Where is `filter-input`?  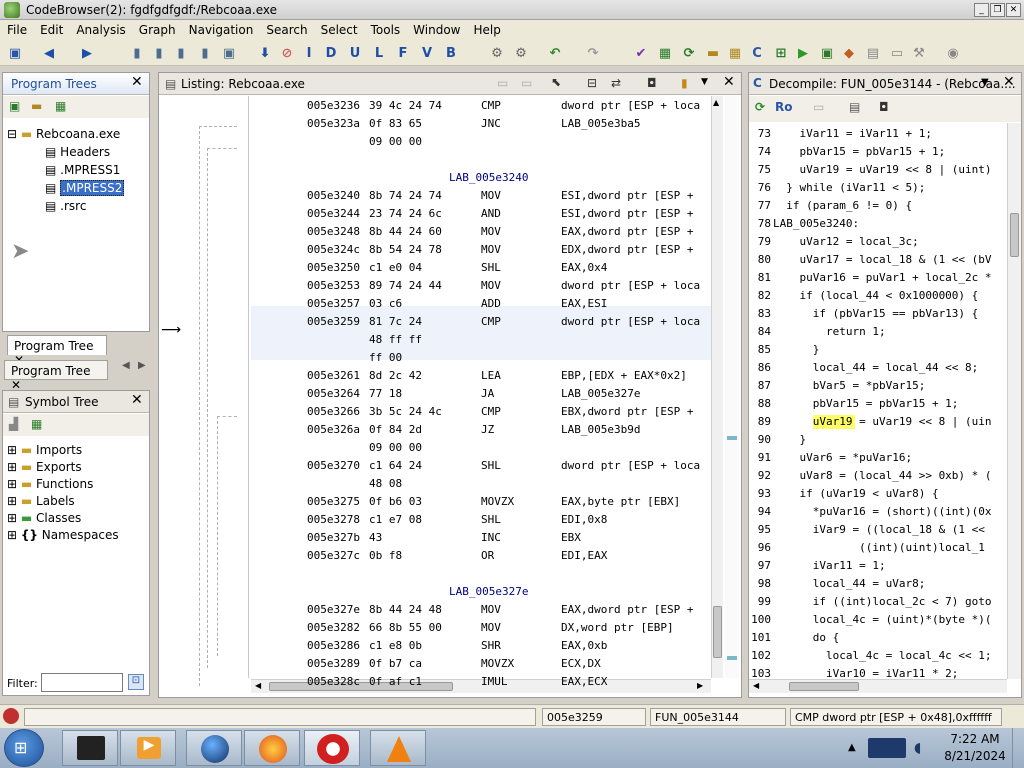 filter-input is located at coordinates (82, 682).